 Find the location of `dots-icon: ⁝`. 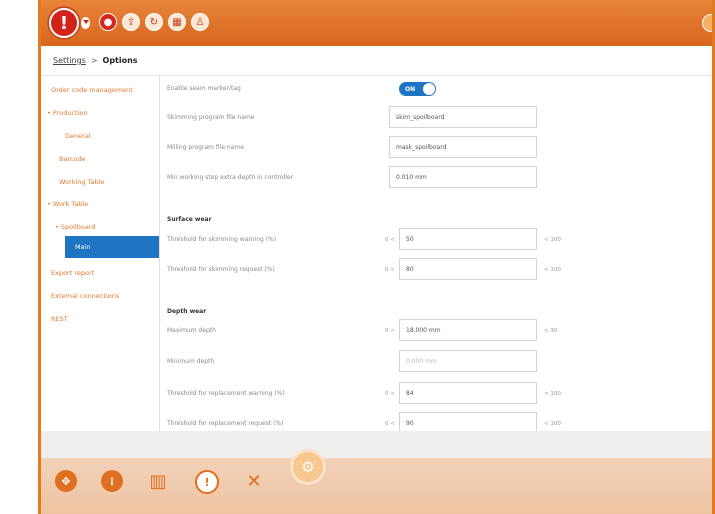

dots-icon: ⁝ is located at coordinates (112, 481).